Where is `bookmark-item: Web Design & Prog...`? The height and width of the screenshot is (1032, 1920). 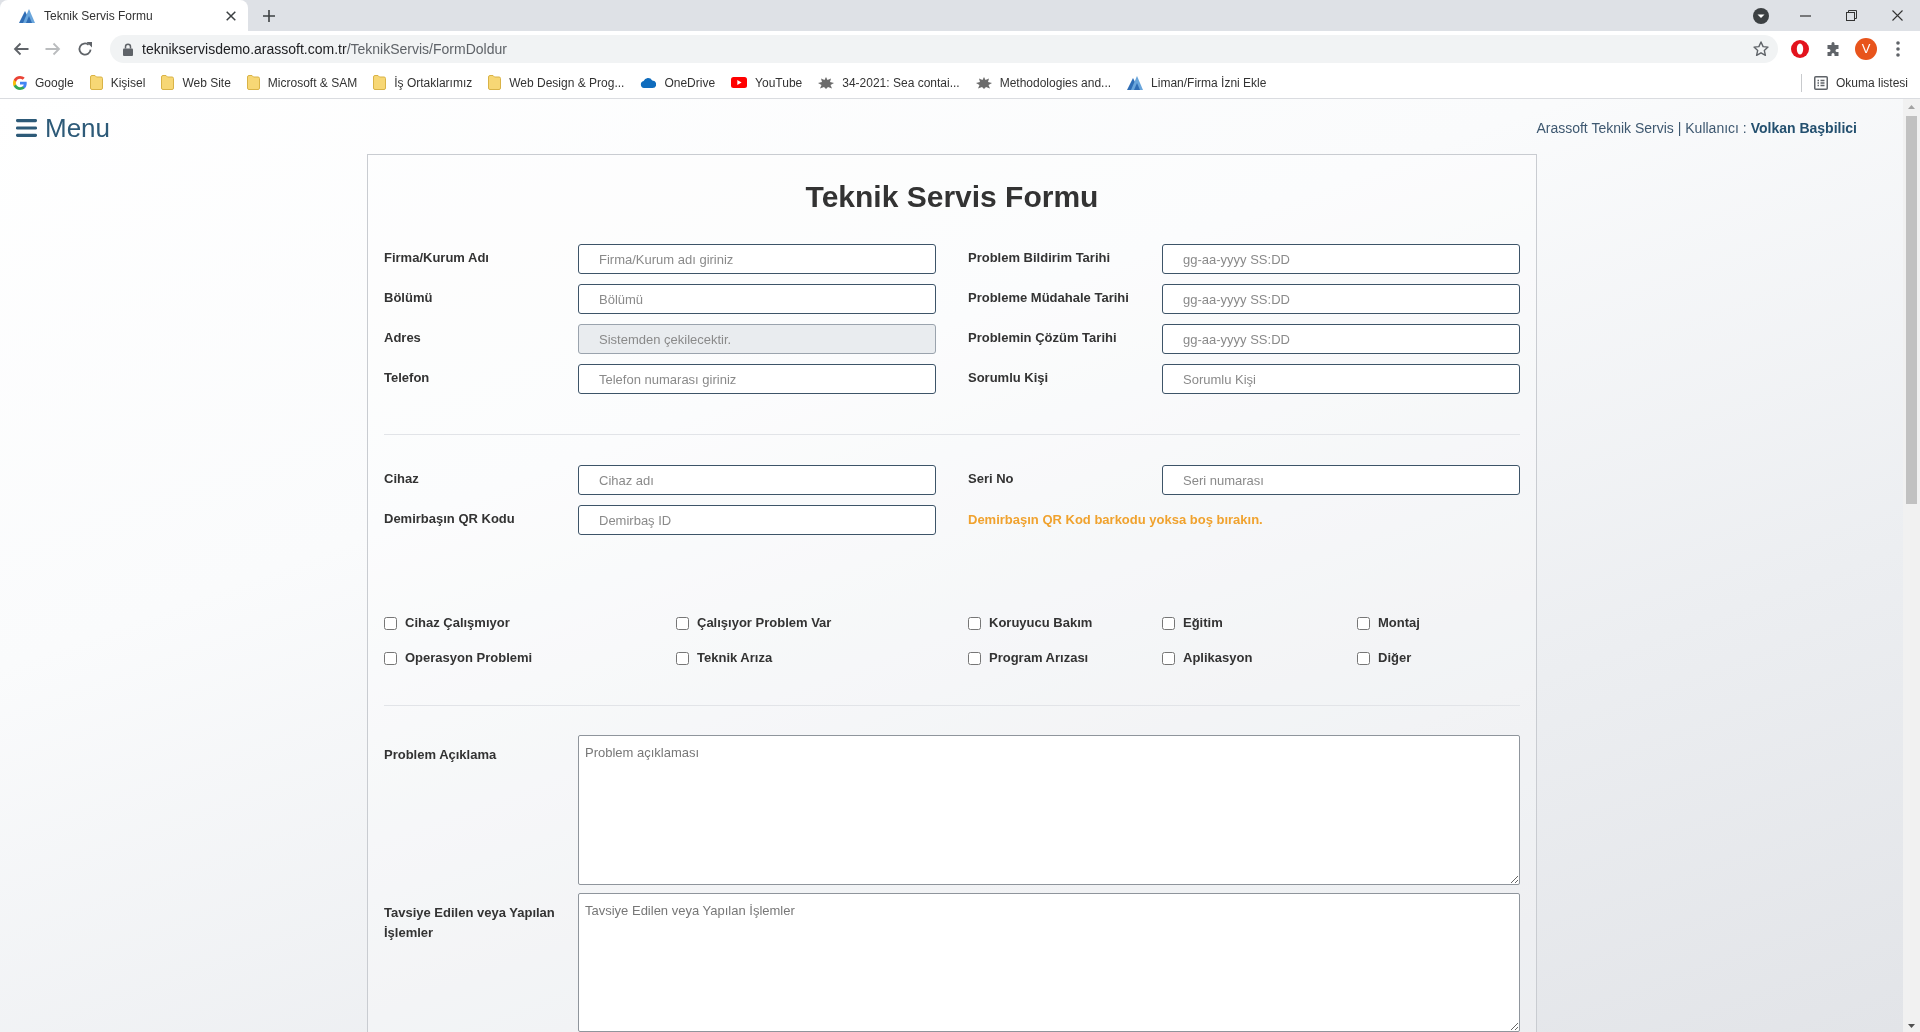
bookmark-item: Web Design & Prog... is located at coordinates (556, 82).